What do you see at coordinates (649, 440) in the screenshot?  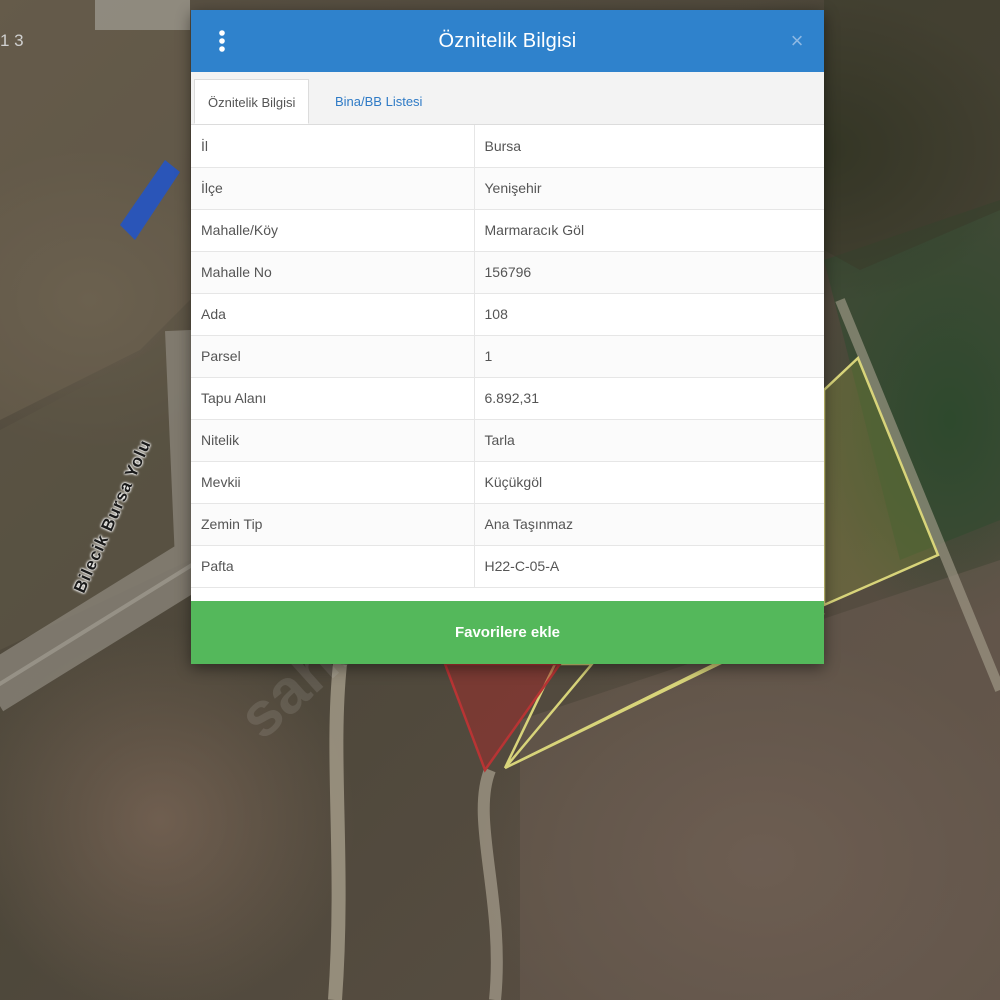 I see `attribute-value: Tarla` at bounding box center [649, 440].